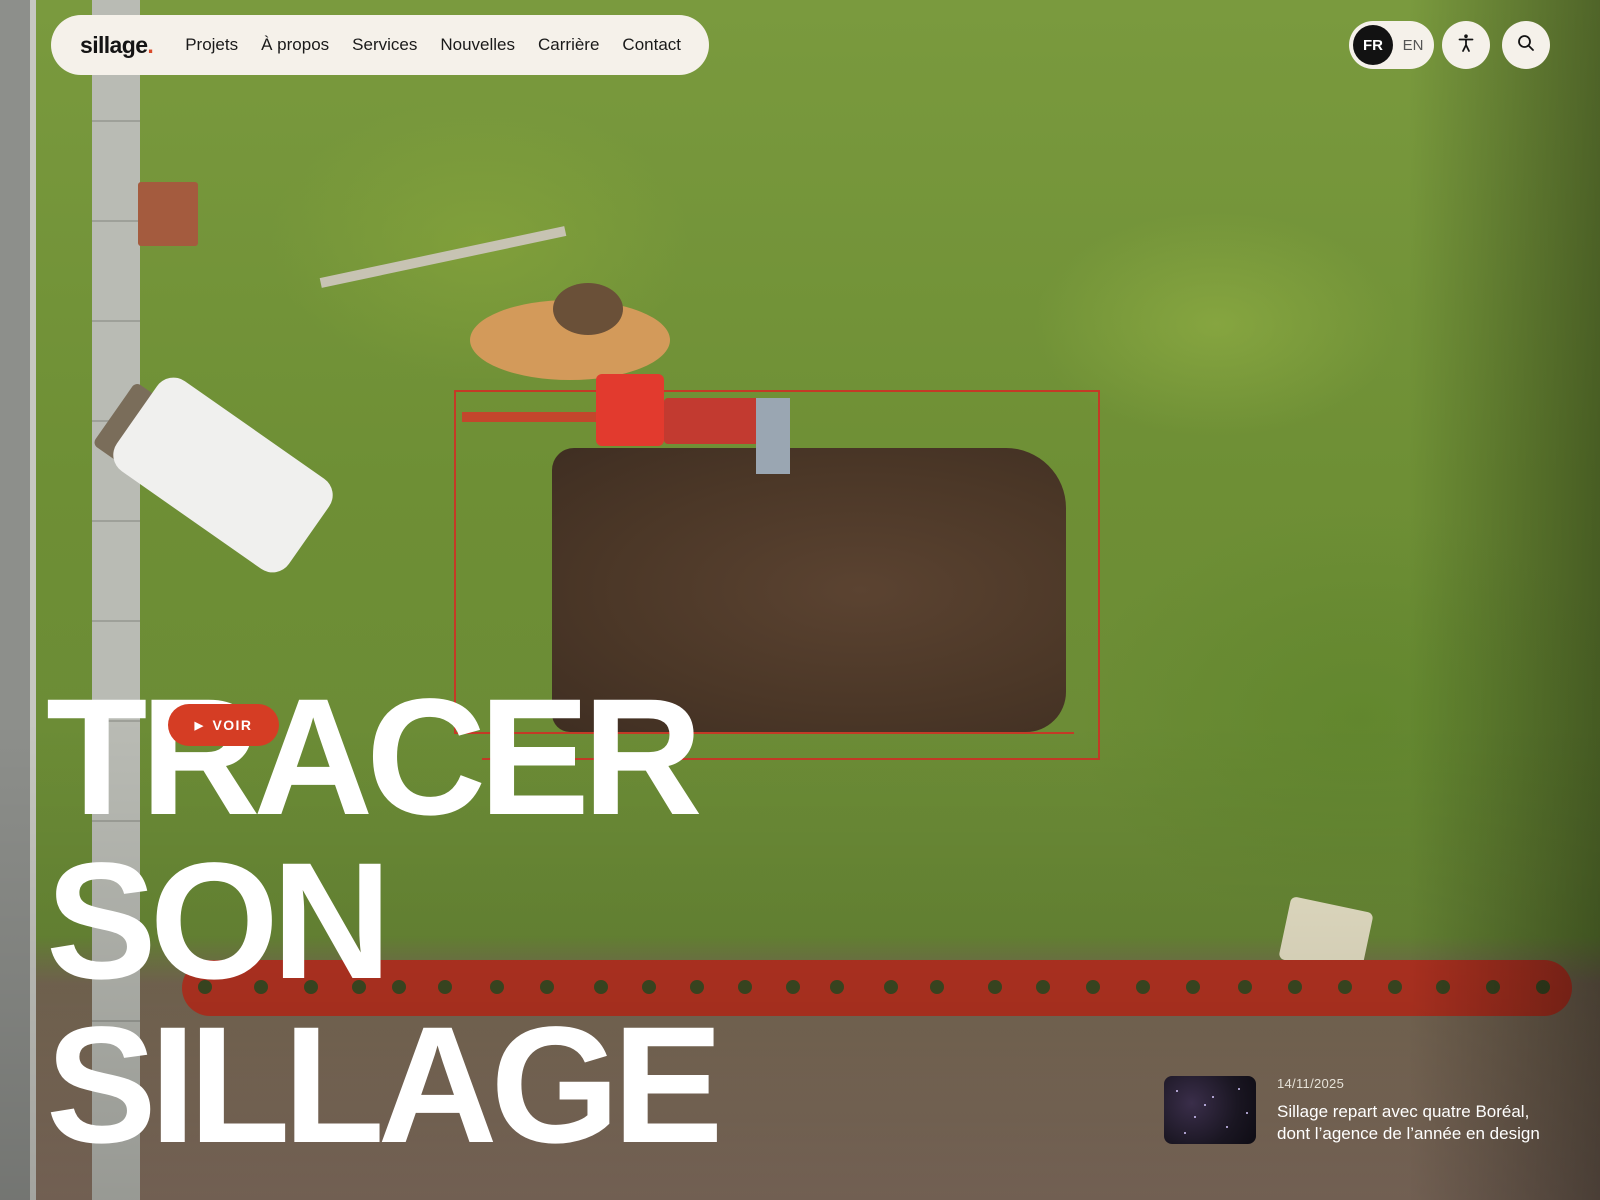 The width and height of the screenshot is (1600, 1200). I want to click on play-button-label: VOIR, so click(232, 725).